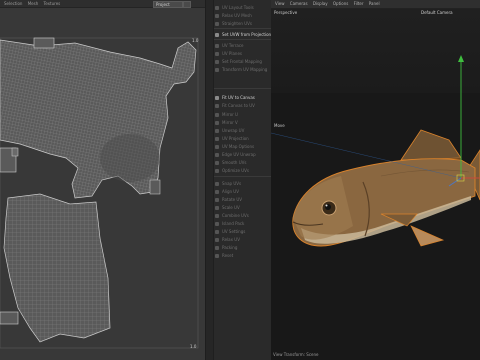 This screenshot has height=360, width=480. I want to click on tool-label: Straighten UVs, so click(237, 23).